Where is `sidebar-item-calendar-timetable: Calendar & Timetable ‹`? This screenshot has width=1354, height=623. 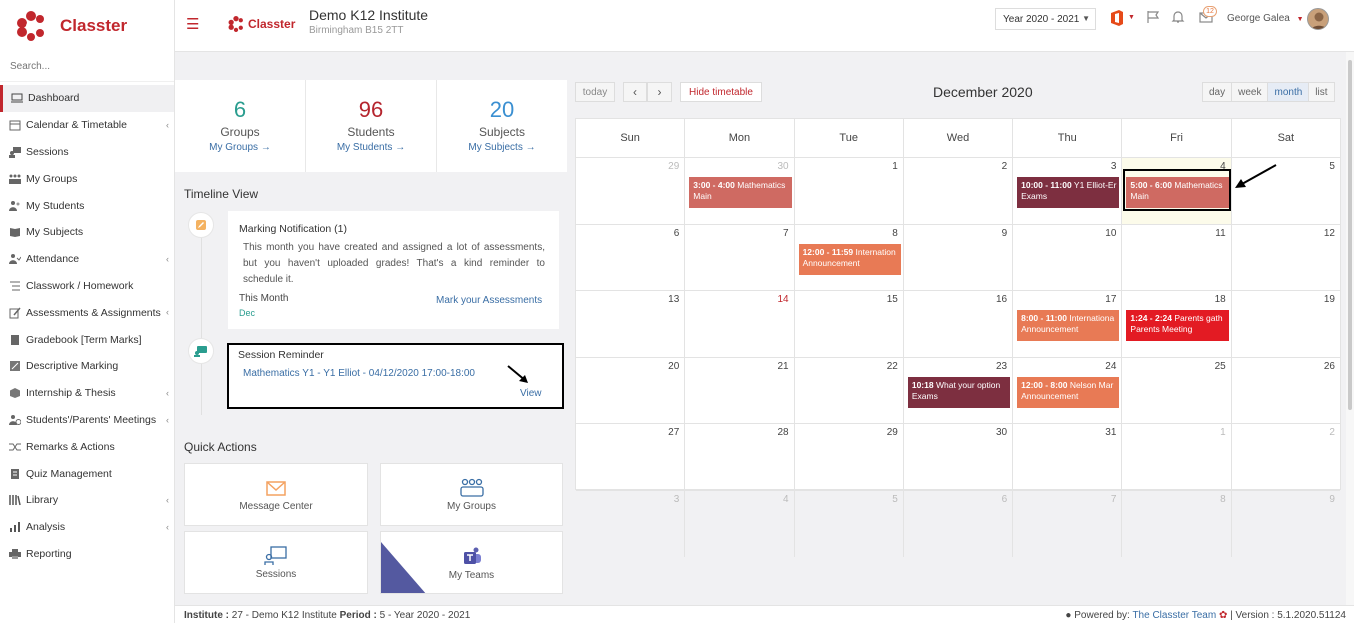
sidebar-item-calendar-timetable: Calendar & Timetable ‹ is located at coordinates (87, 125).